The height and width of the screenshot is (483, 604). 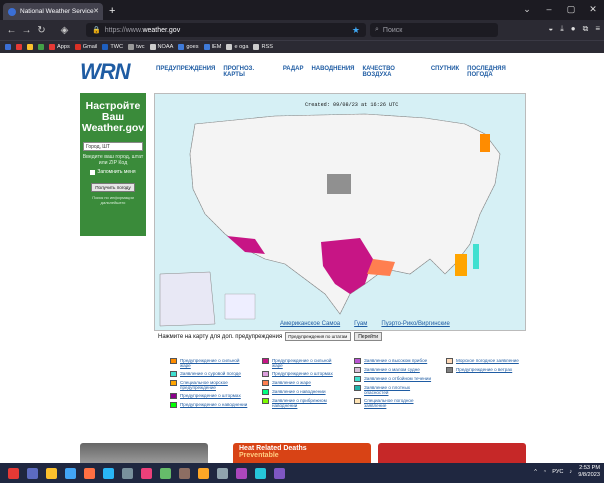 I want to click on legend-item: Морское погодное заявление, so click(x=485, y=361).